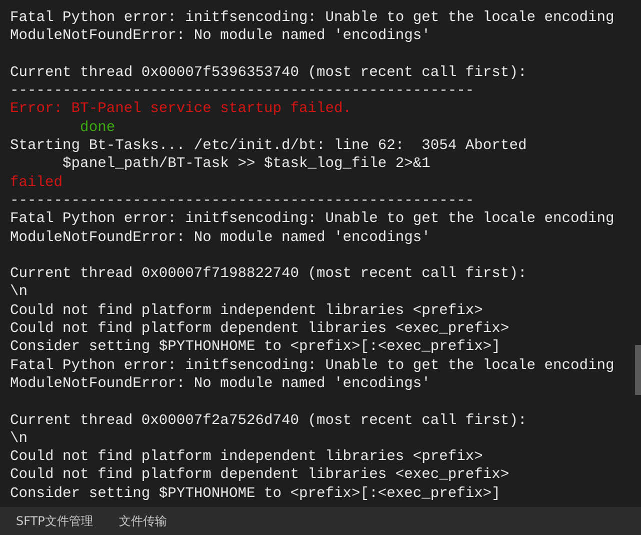  I want to click on terminal-line: $panel_path/BT-Task >> $task_log_file 2>&1, so click(247, 164).